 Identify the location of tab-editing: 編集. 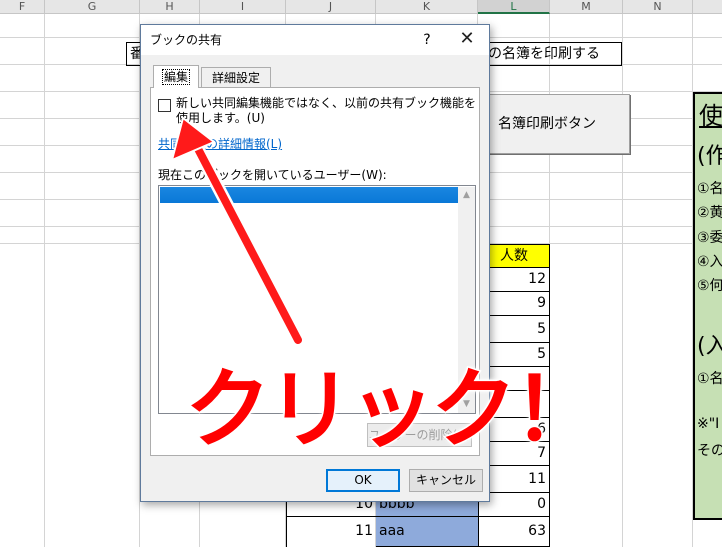
(176, 76).